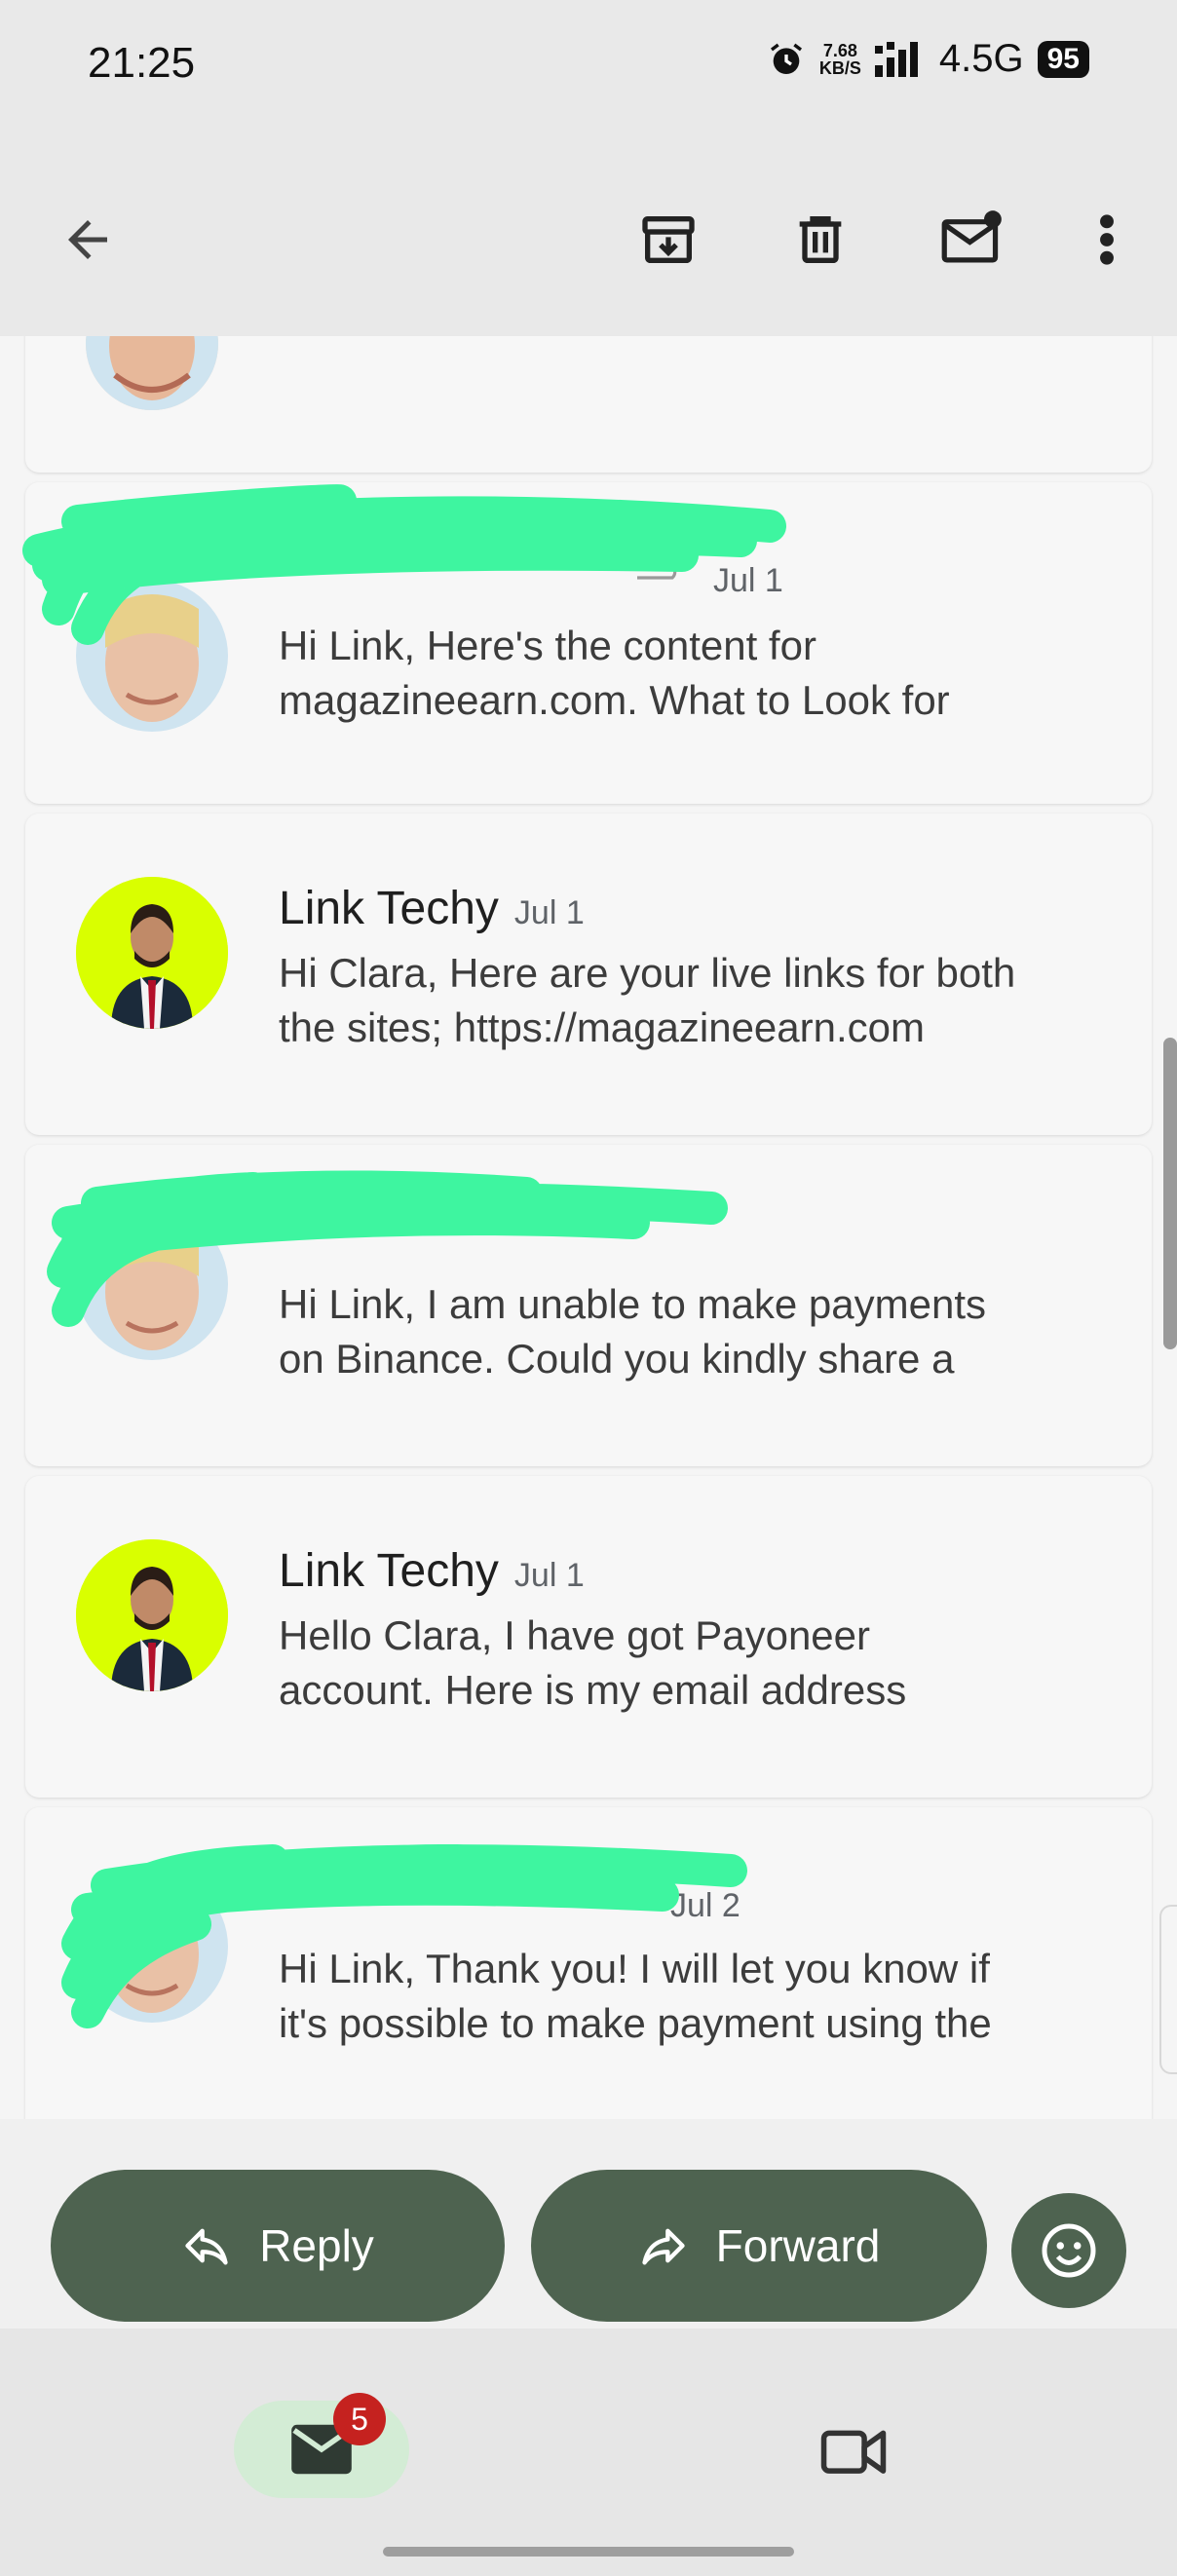  Describe the element at coordinates (972, 240) in the screenshot. I see `mark-unread-icon` at that location.